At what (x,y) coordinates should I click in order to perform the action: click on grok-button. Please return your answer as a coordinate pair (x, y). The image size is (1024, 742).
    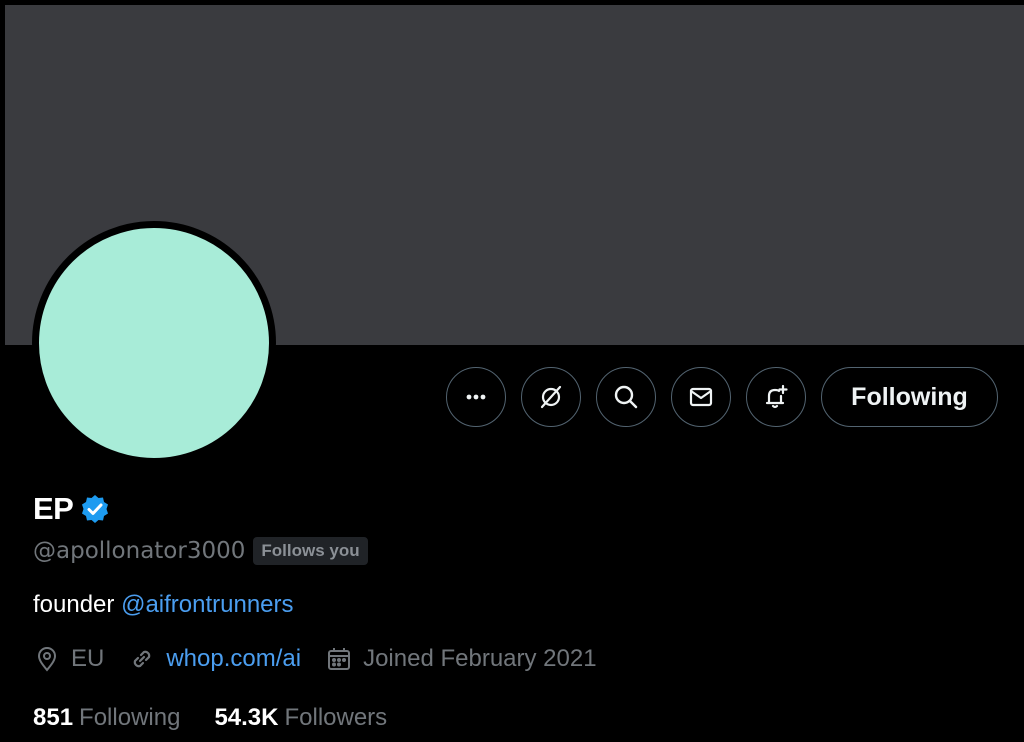
    Looking at the image, I should click on (551, 397).